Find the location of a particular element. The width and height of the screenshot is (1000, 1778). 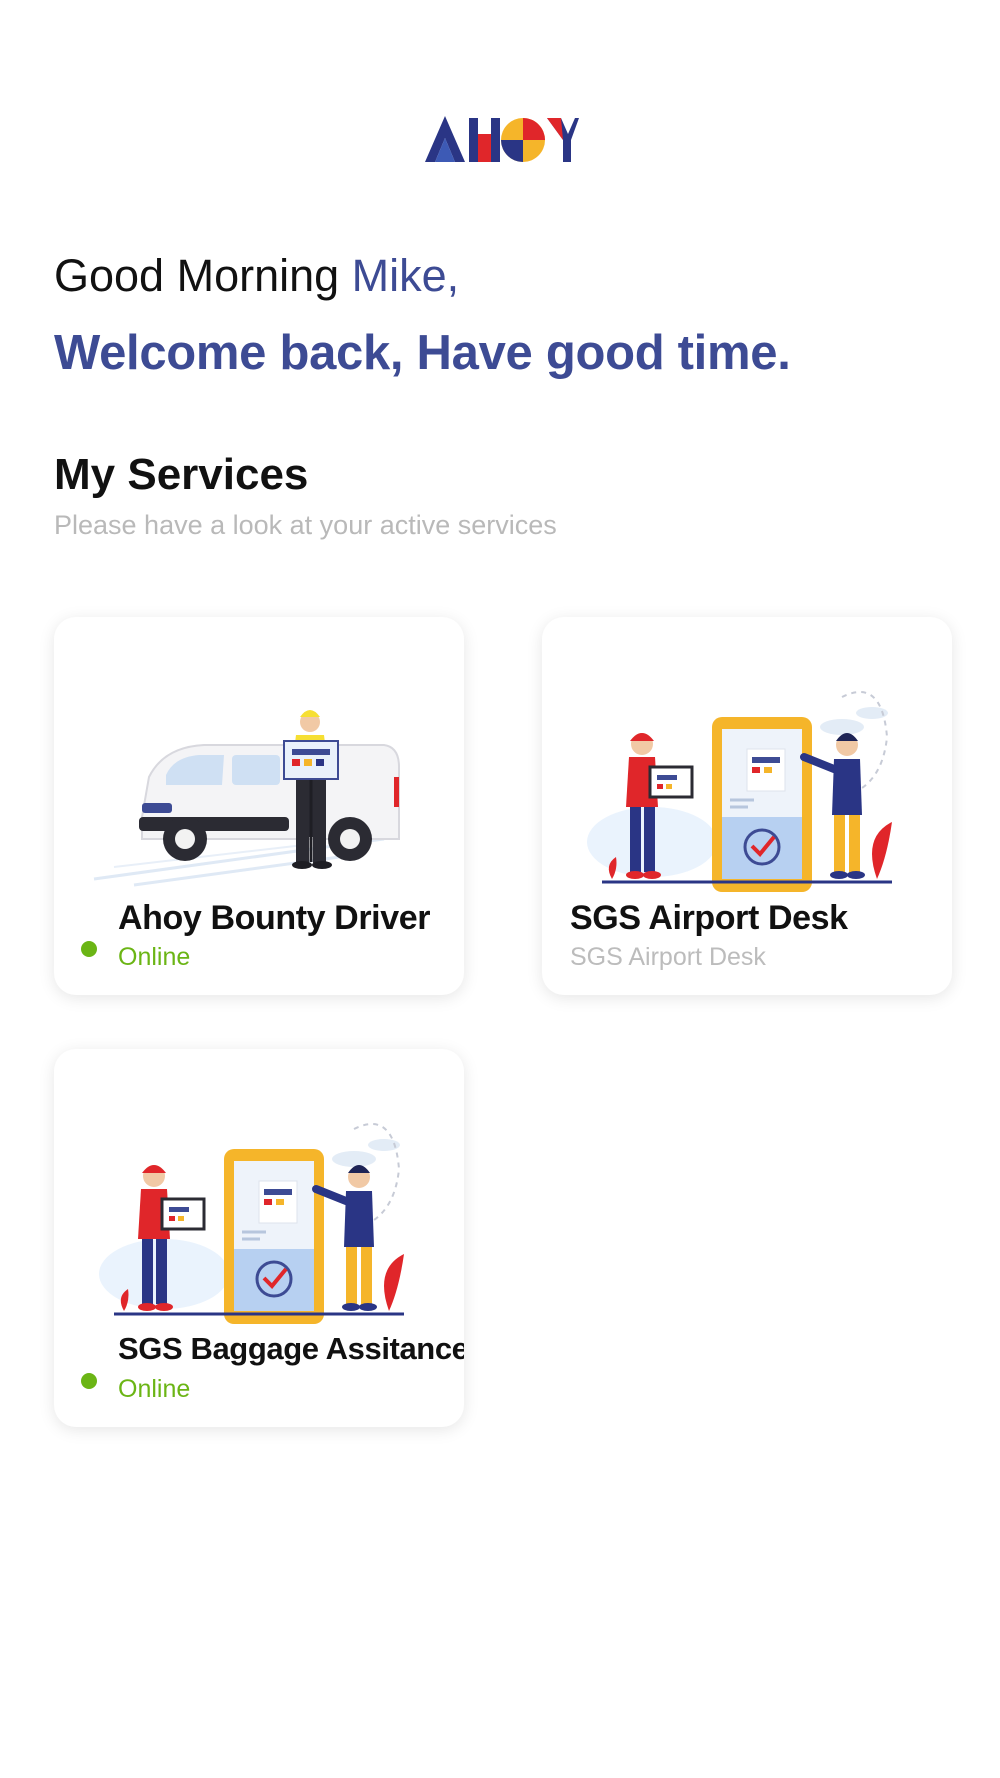

welcome-message: Welcome back, Have good time. is located at coordinates (422, 353).